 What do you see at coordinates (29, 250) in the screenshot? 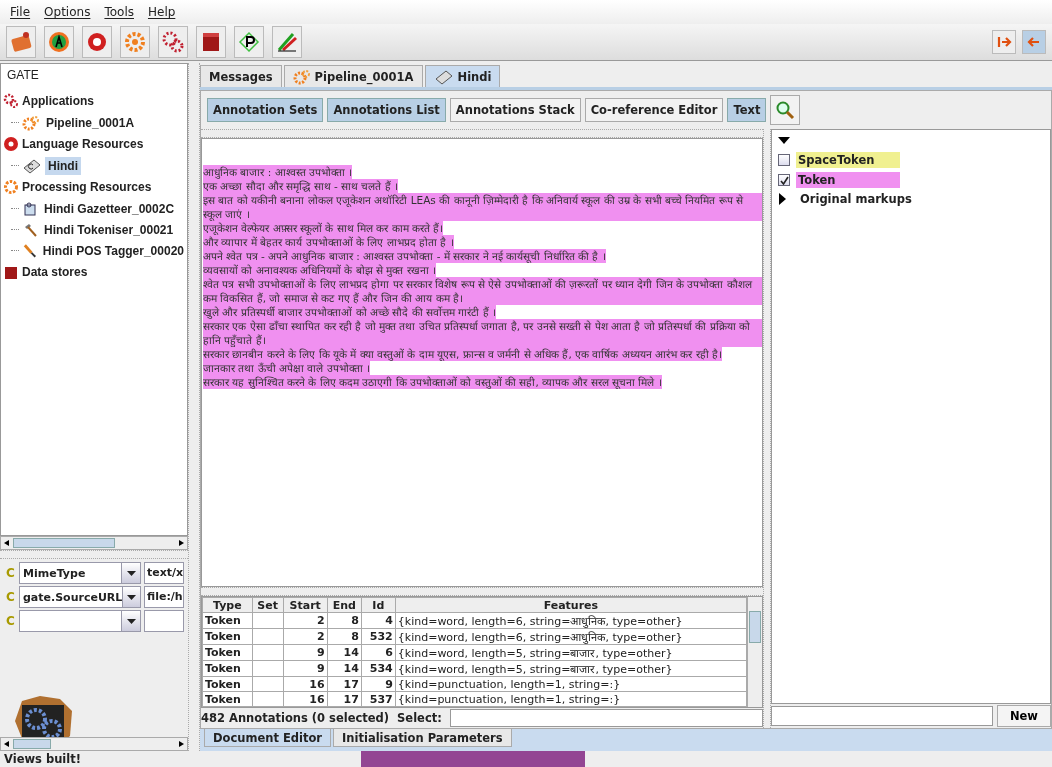
I see `brush-icon` at bounding box center [29, 250].